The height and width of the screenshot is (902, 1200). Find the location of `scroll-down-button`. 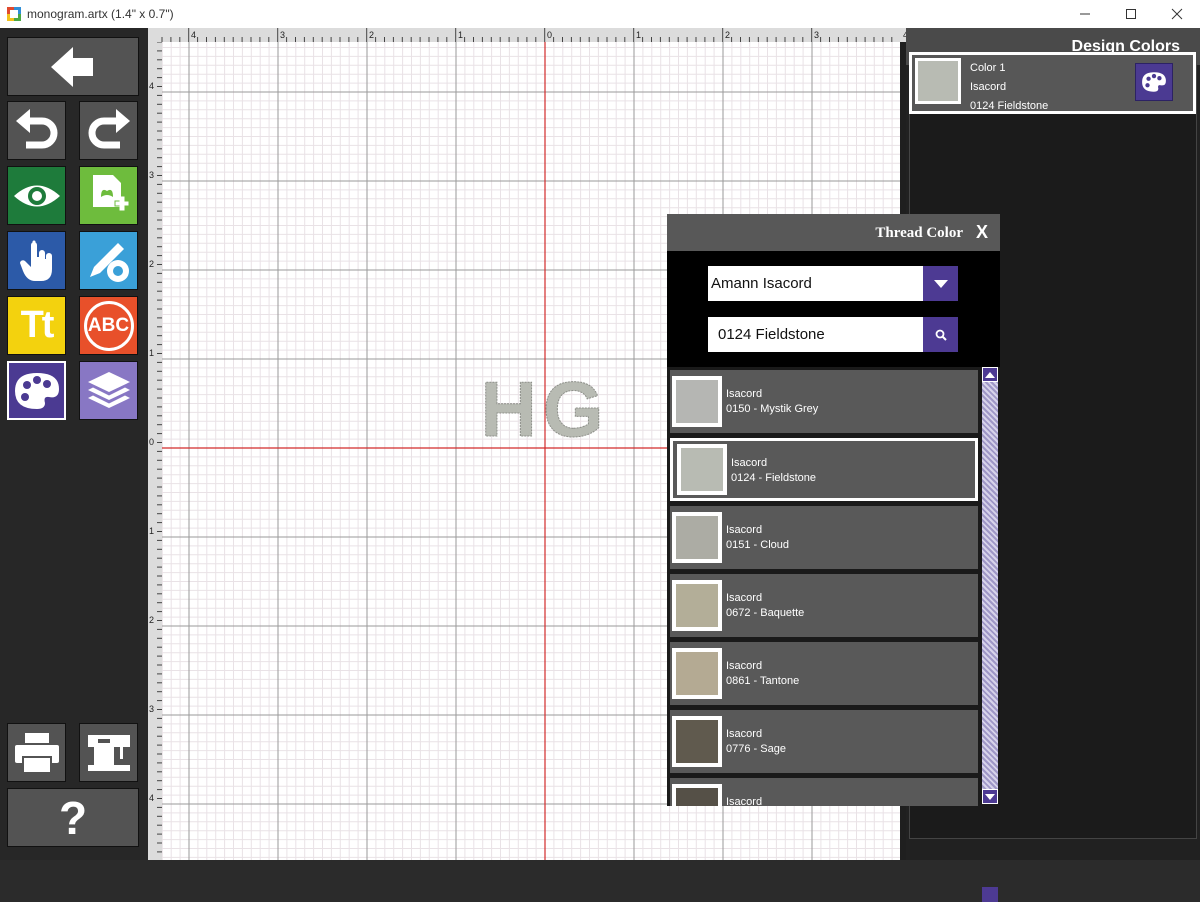

scroll-down-button is located at coordinates (990, 796).